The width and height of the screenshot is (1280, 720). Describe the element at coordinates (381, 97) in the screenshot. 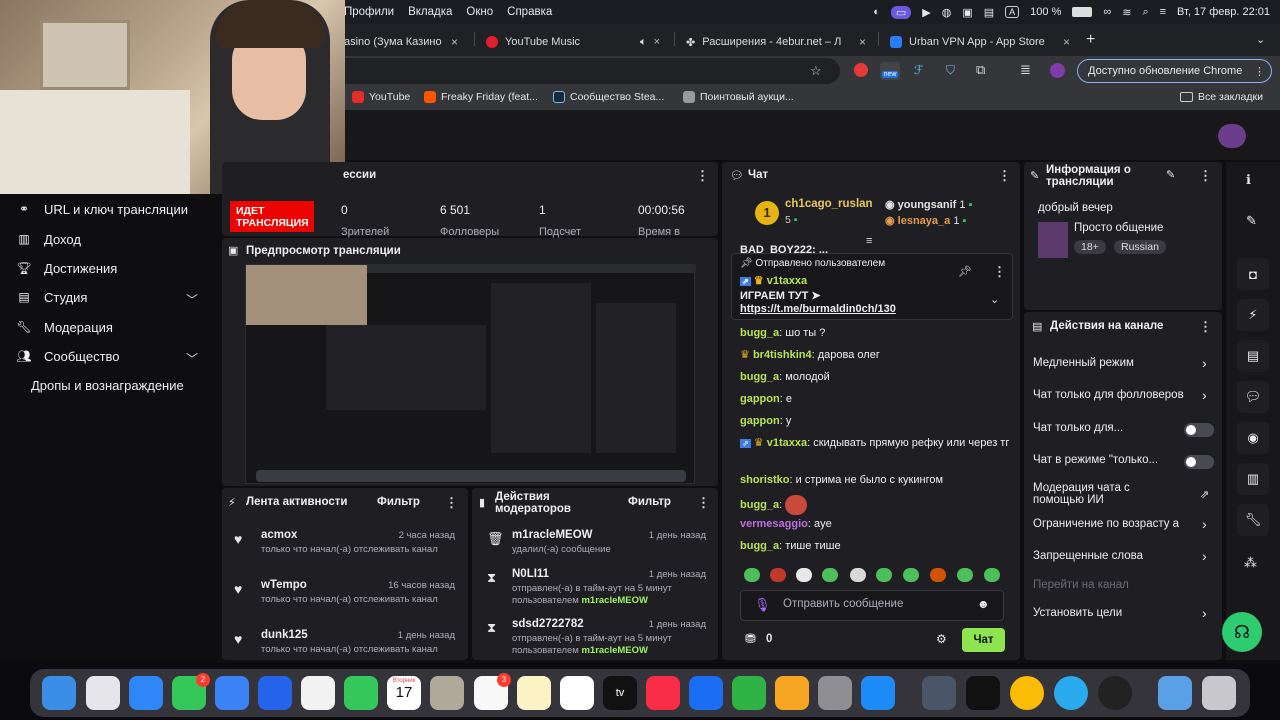

I see `bookmark-youtube: YouTube` at that location.